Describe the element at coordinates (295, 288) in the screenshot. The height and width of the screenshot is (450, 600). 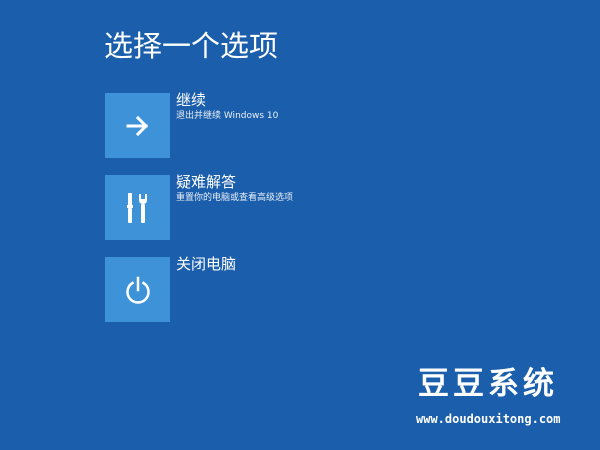
I see `option-shutdown: 关闭电脑` at that location.